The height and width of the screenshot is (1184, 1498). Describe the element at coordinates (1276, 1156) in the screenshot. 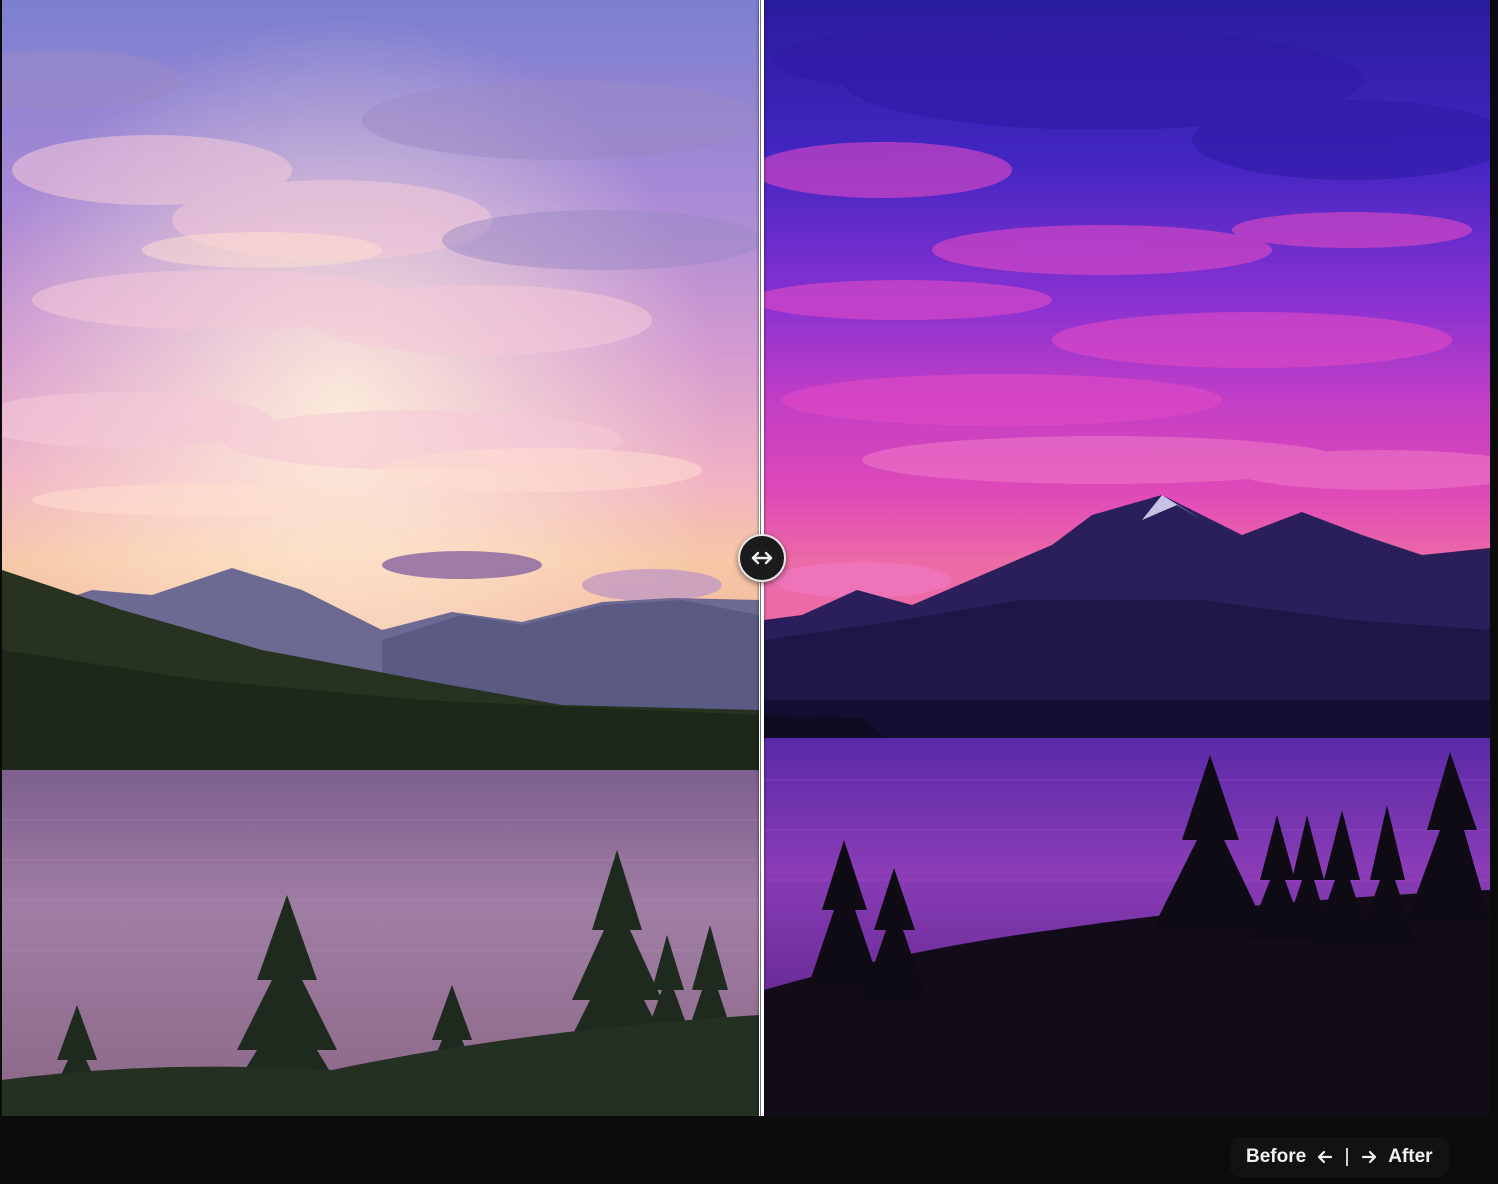

I see `before-label: Before` at that location.